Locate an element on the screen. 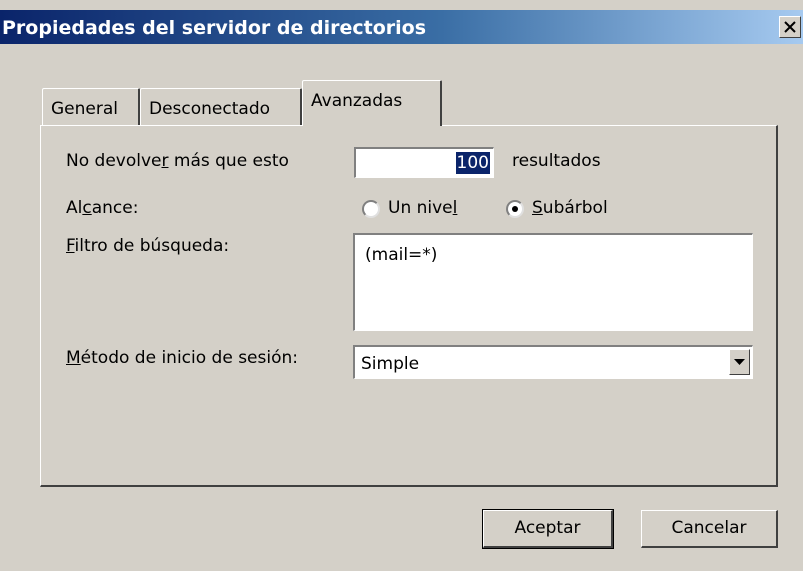 The image size is (803, 571). close-button is located at coordinates (790, 27).